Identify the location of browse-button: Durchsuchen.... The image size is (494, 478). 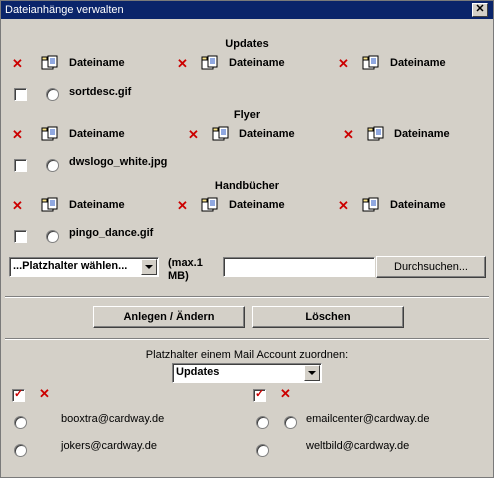
(431, 267).